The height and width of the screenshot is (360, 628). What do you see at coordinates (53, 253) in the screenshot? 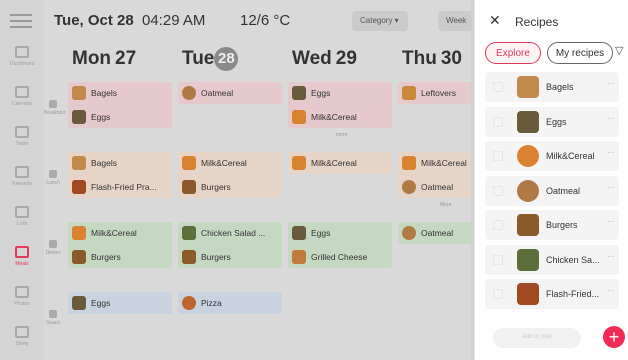
I see `meal-label-text: Dinner` at bounding box center [53, 253].